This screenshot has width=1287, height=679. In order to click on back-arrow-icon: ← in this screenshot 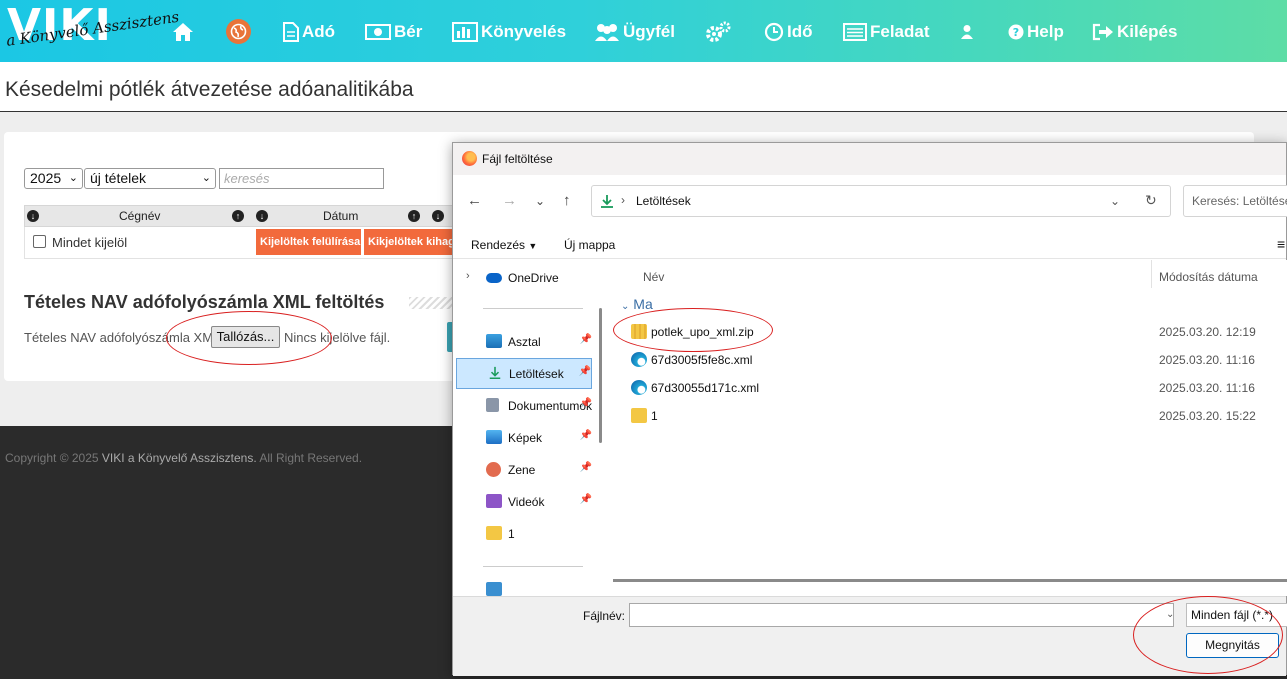, I will do `click(474, 200)`.